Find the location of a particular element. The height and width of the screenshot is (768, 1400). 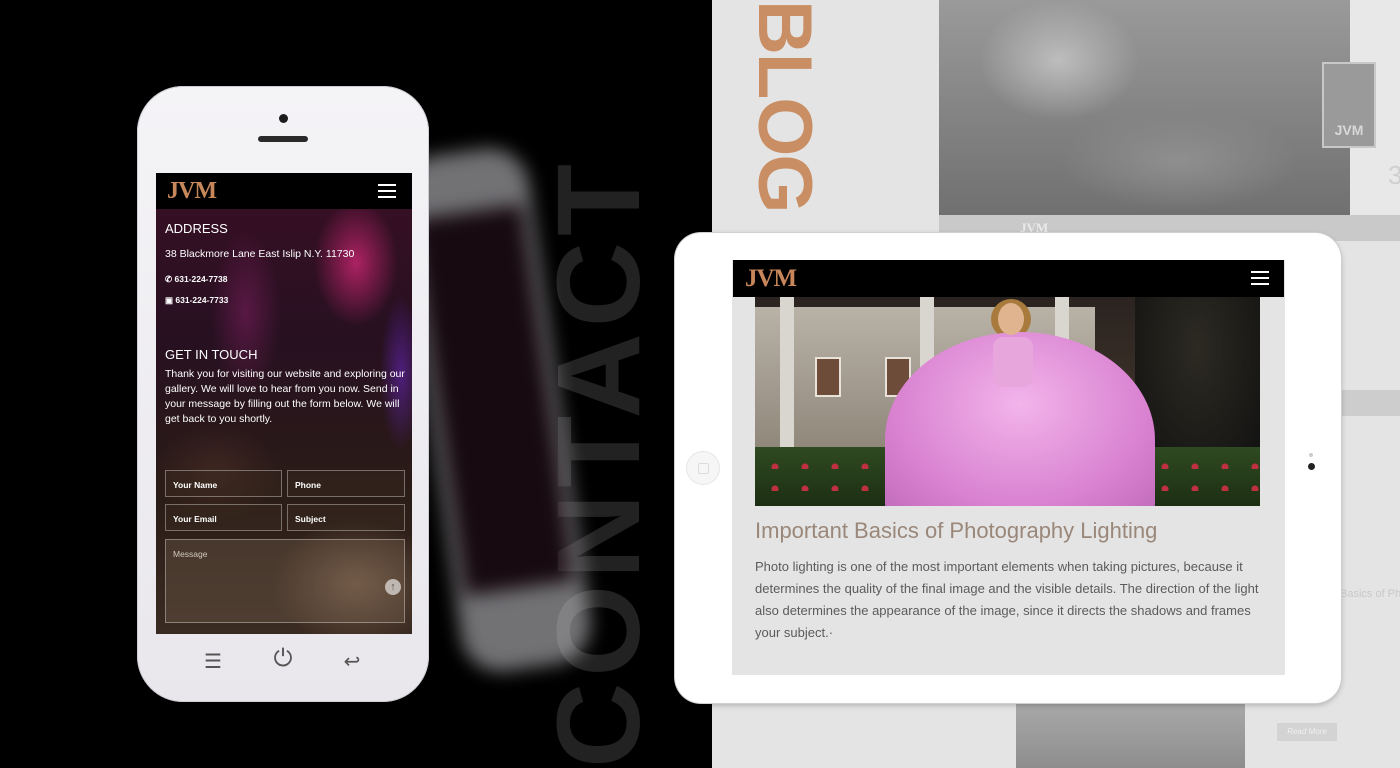

phone-menu-button-icon: ☰ is located at coordinates (213, 661).